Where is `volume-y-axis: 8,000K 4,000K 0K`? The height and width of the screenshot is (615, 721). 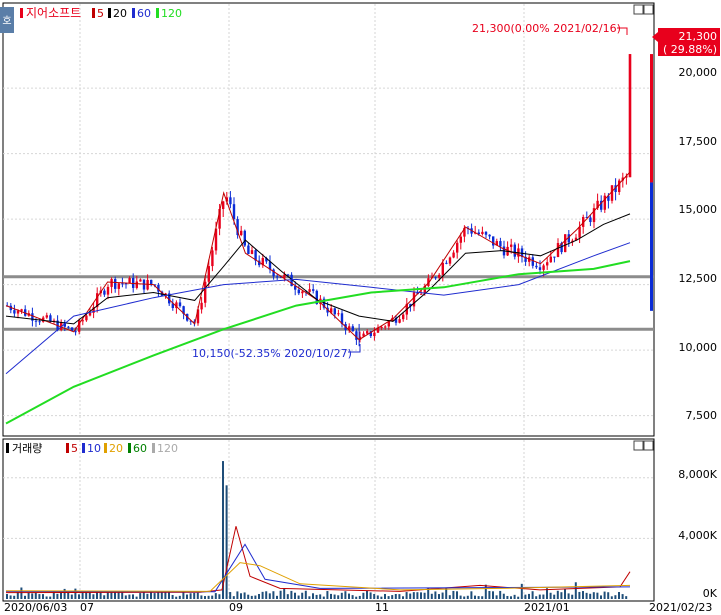
volume-y-axis: 8,000K 4,000K 0K is located at coordinates (697, 534).